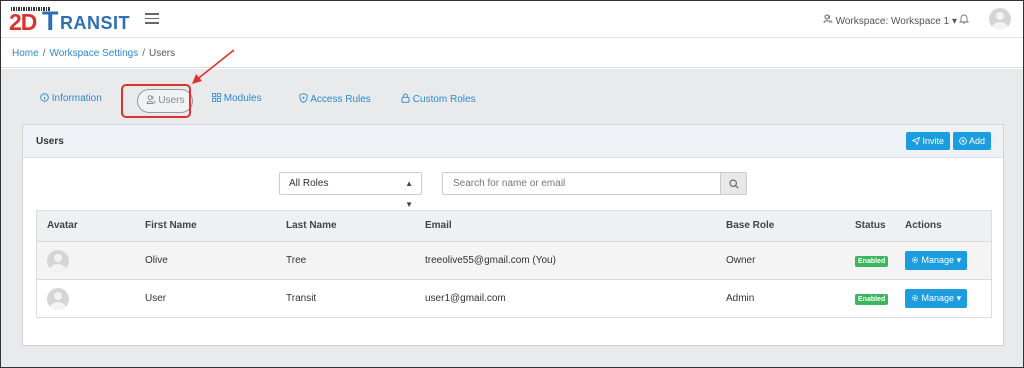  I want to click on breadcrumb-home: Home, so click(25, 53).